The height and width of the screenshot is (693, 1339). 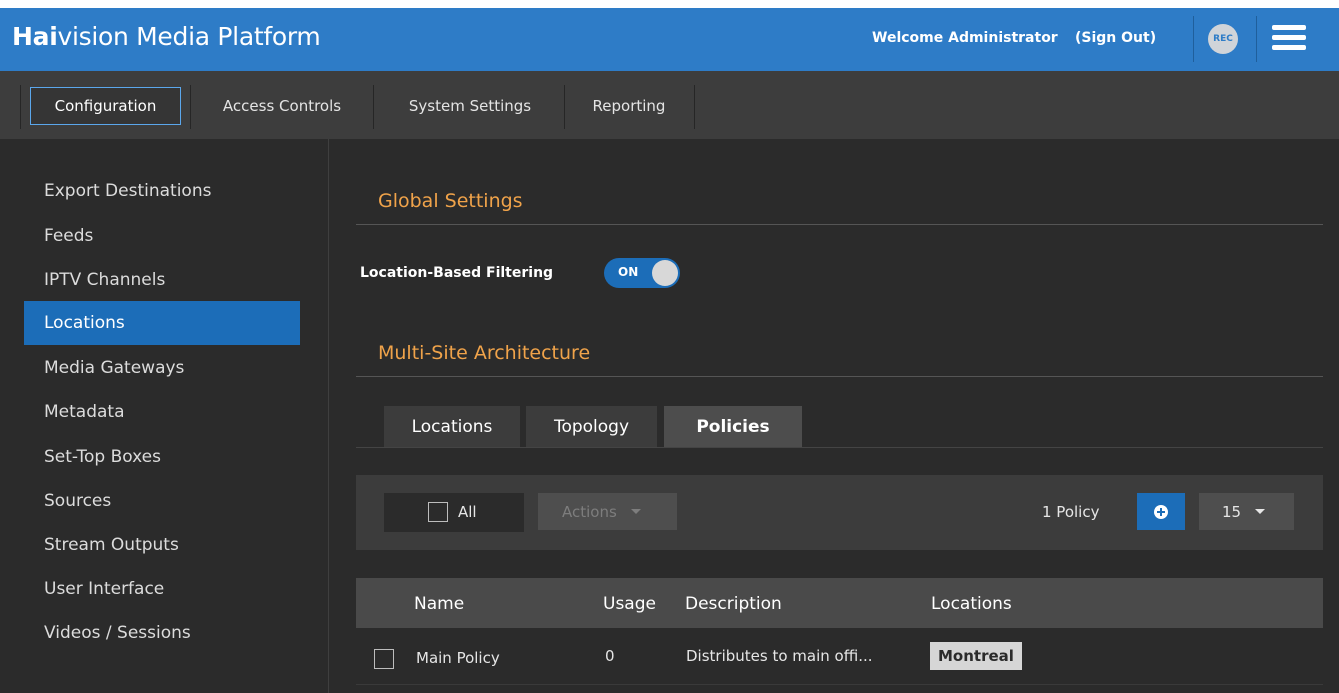 I want to click on add-policy-button, so click(x=1161, y=511).